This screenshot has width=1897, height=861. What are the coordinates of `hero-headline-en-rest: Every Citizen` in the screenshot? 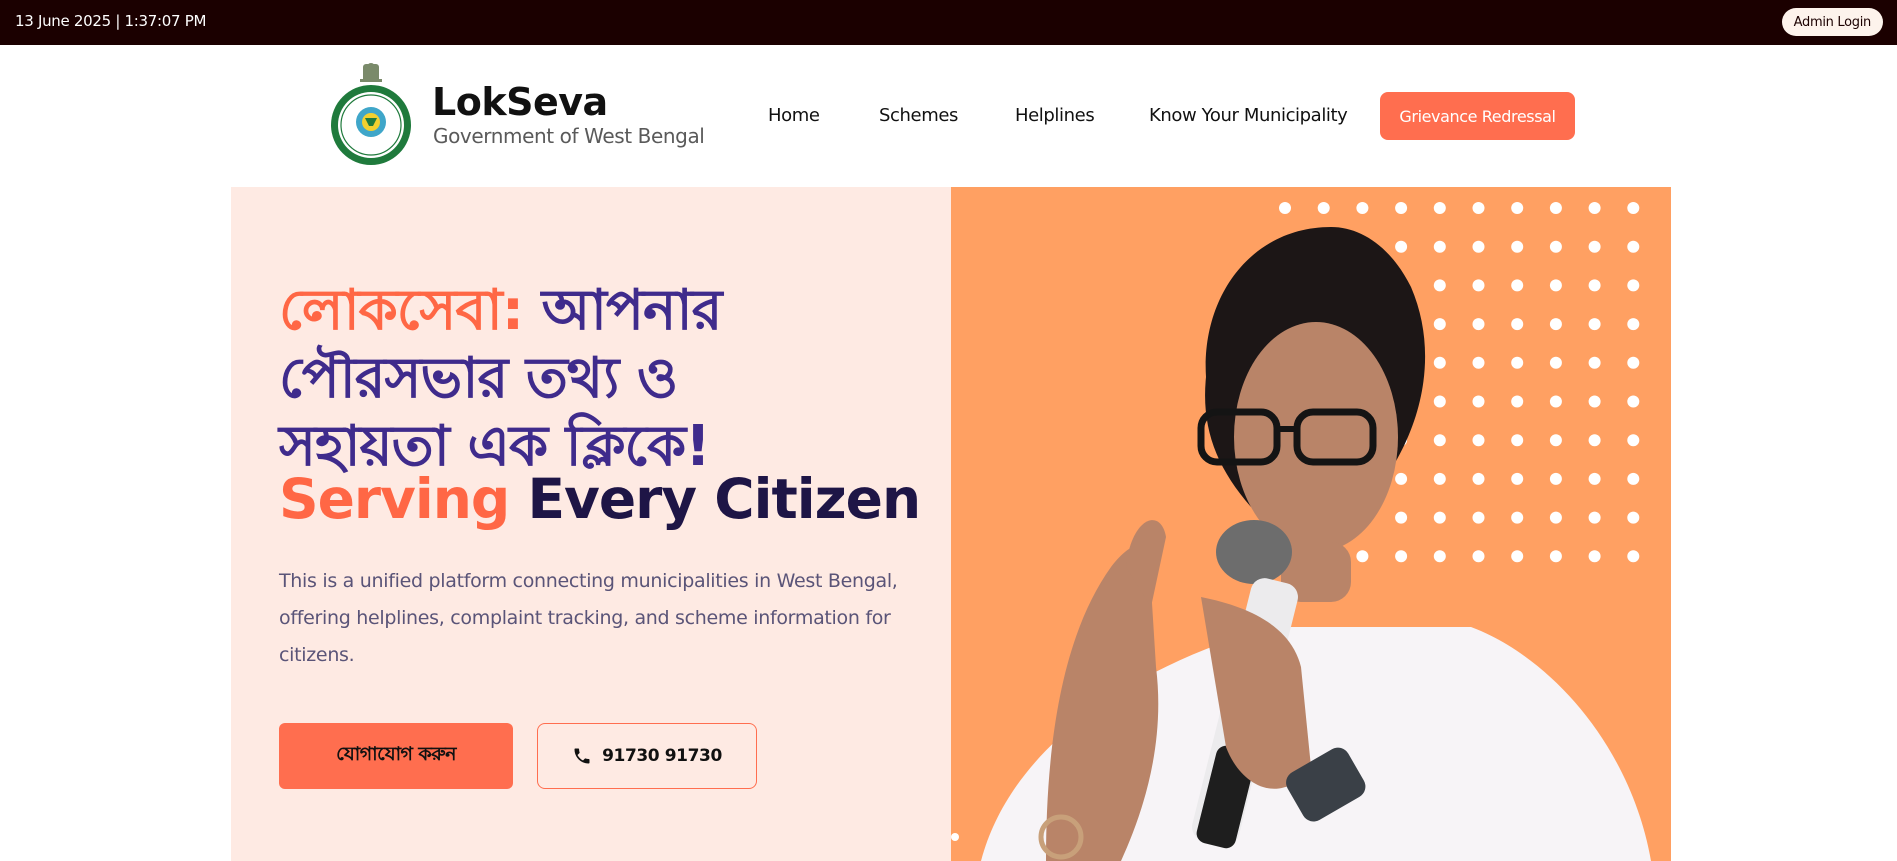 It's located at (724, 499).